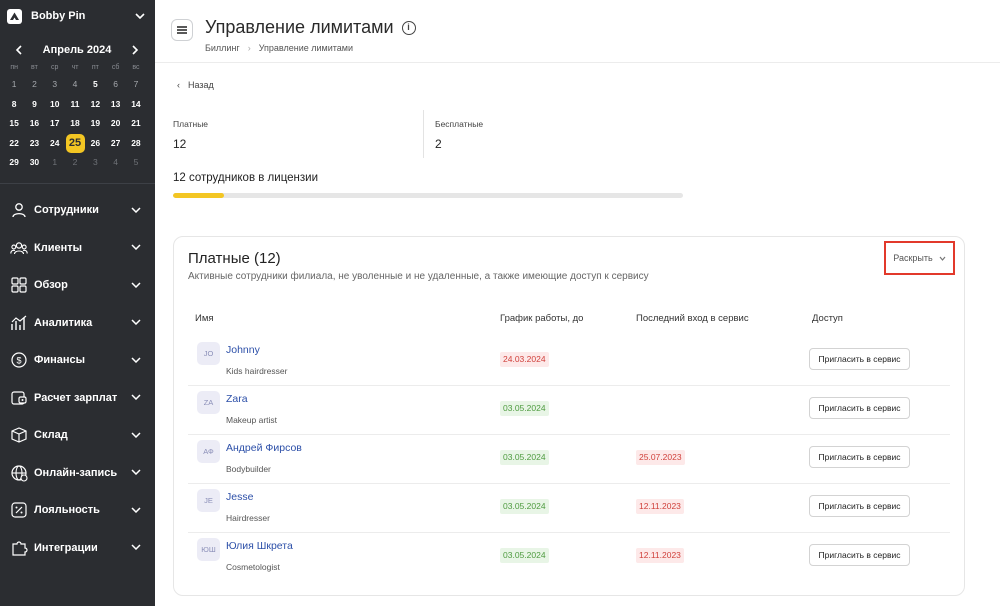 The width and height of the screenshot is (1000, 606). What do you see at coordinates (34, 105) in the screenshot?
I see `calendar-day: 9` at bounding box center [34, 105].